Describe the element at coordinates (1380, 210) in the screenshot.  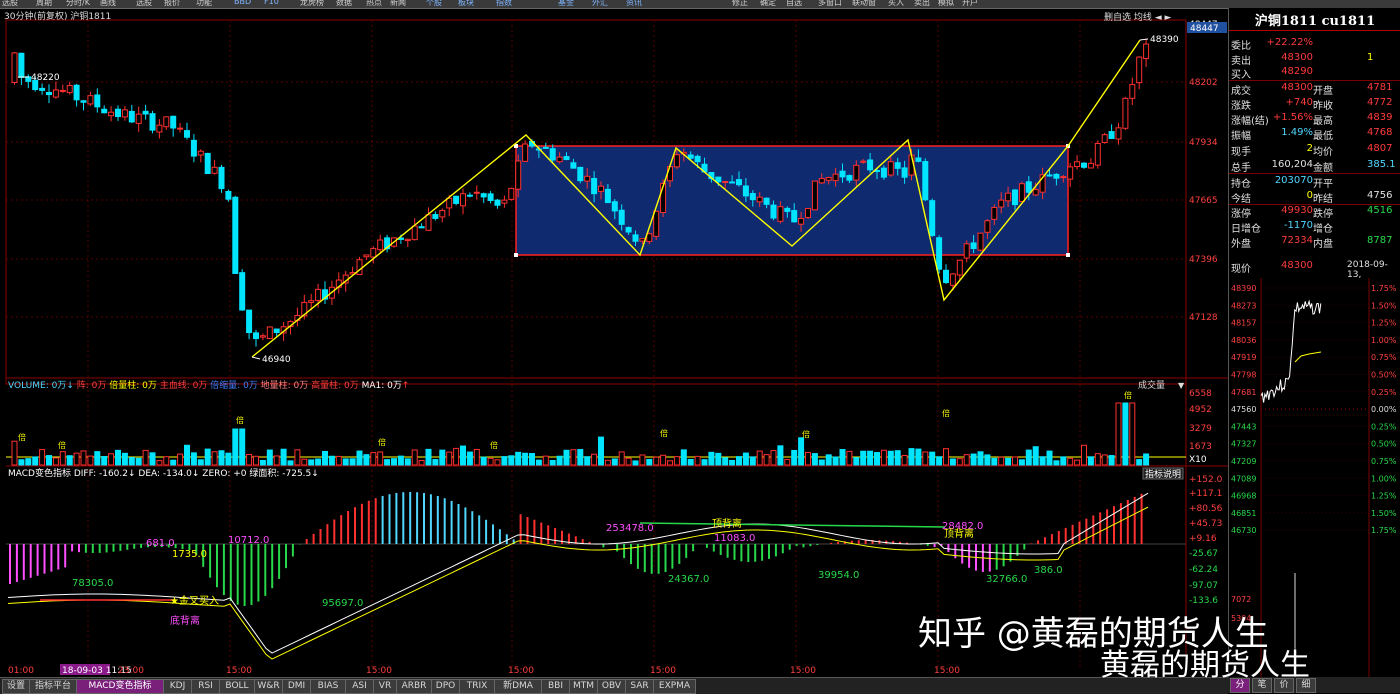
I see `quote-value: 4516` at that location.